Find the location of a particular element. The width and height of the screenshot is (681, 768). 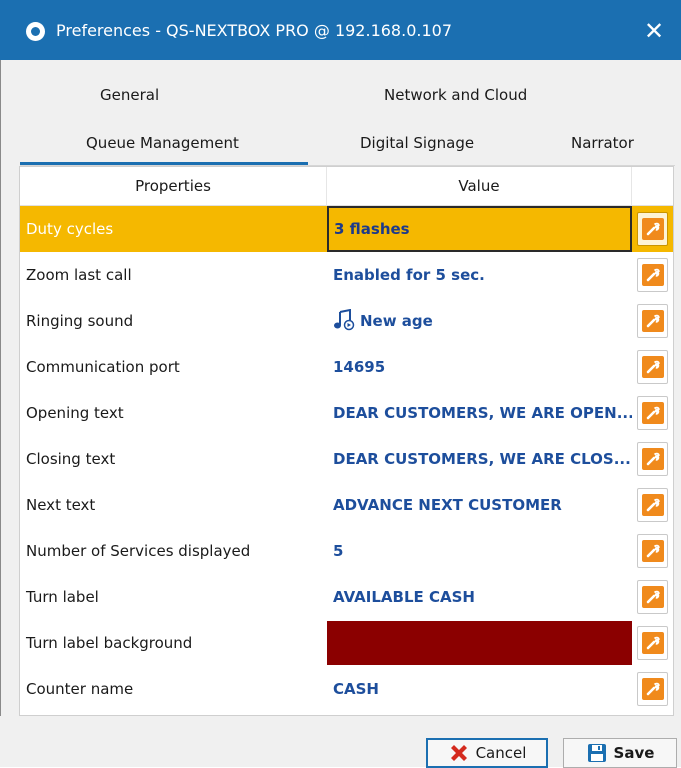

property-name: Communication port is located at coordinates (103, 367).